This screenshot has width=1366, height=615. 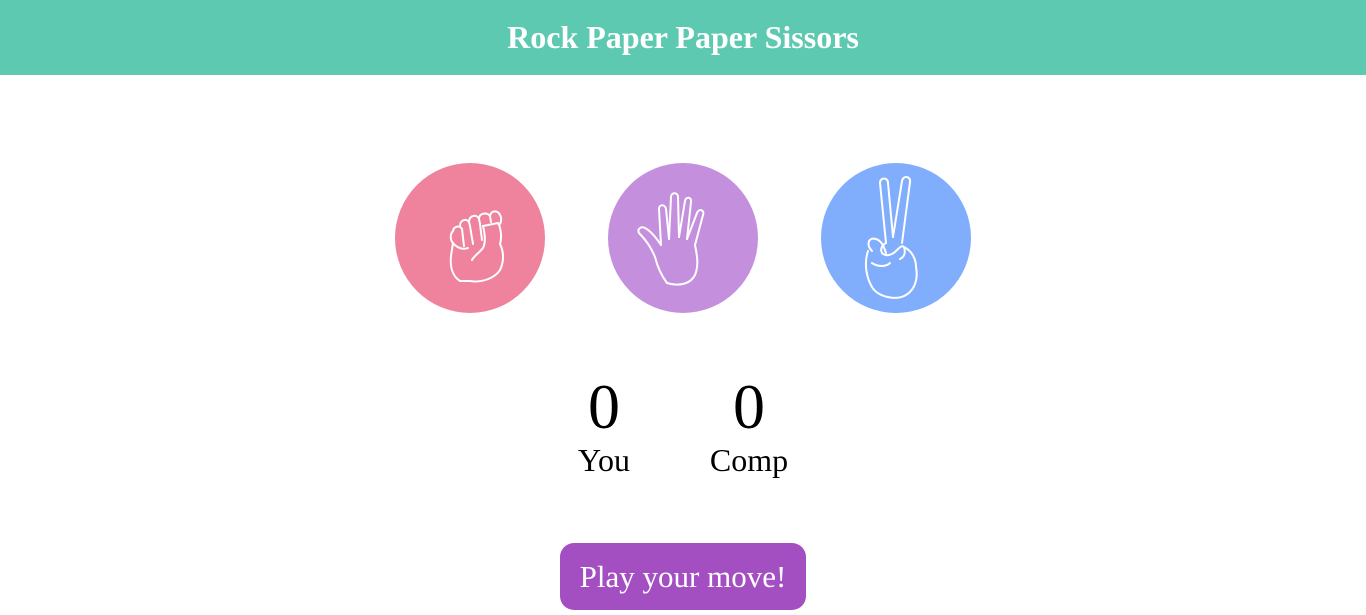 I want to click on paper-button, so click(x=683, y=238).